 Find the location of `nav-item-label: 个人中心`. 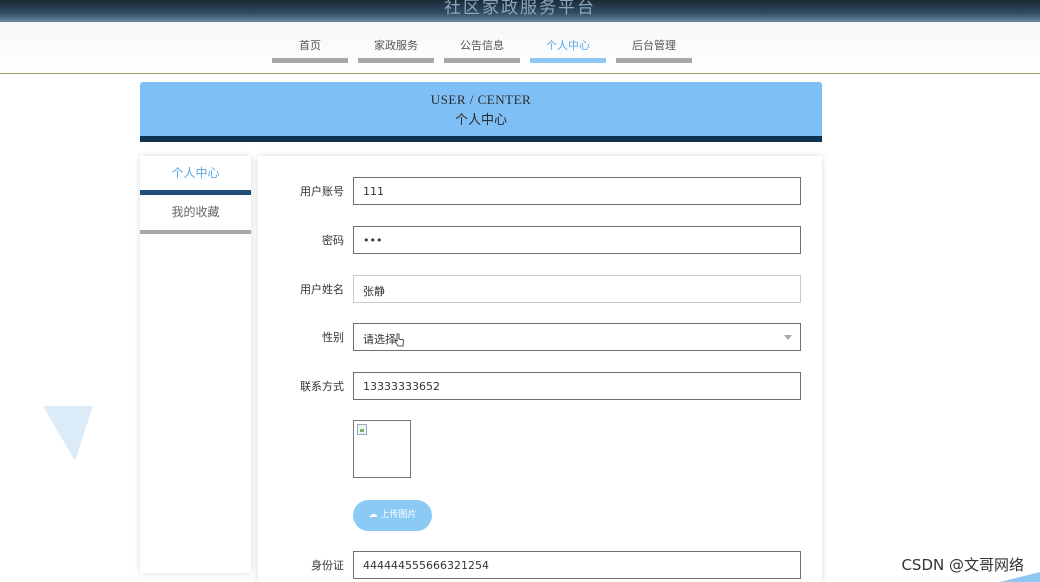

nav-item-label: 个人中心 is located at coordinates (568, 45).